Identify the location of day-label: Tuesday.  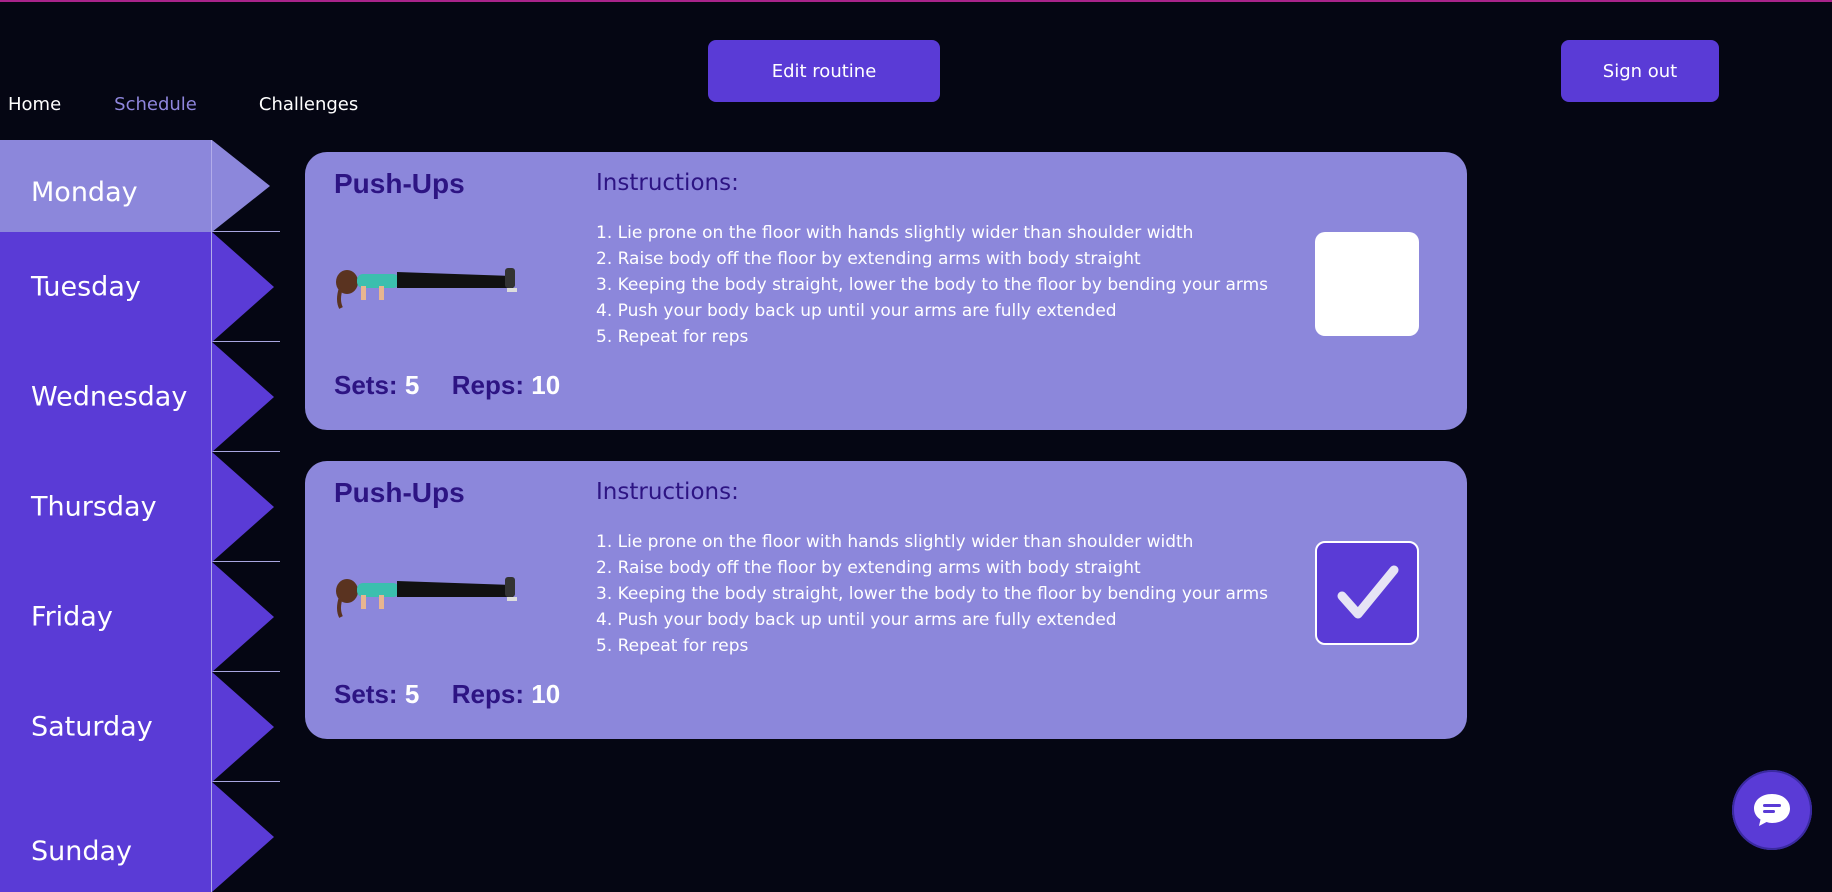
(86, 286).